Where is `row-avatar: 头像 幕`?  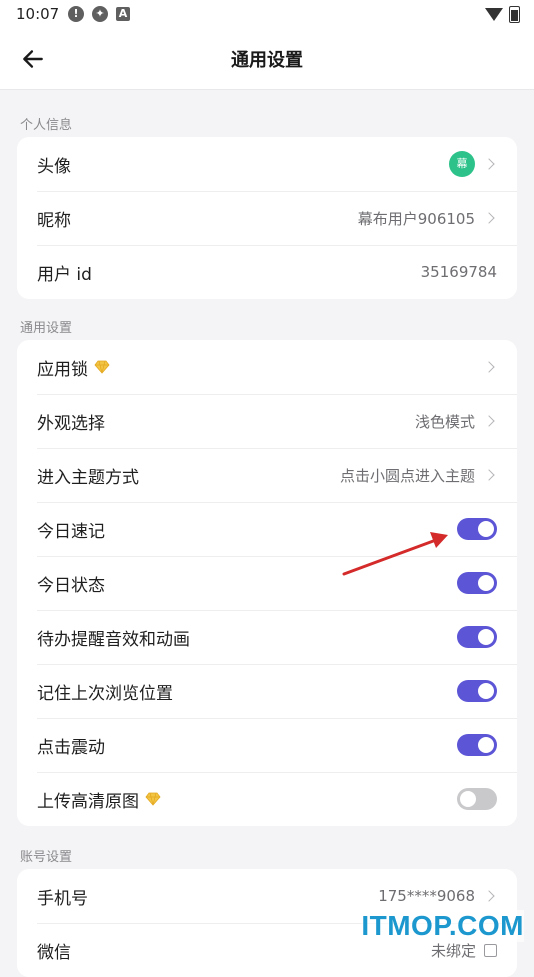 row-avatar: 头像 幕 is located at coordinates (267, 164).